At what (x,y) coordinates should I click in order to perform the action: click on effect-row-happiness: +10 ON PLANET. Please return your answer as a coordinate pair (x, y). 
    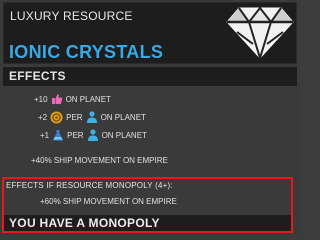
    Looking at the image, I should click on (72, 99).